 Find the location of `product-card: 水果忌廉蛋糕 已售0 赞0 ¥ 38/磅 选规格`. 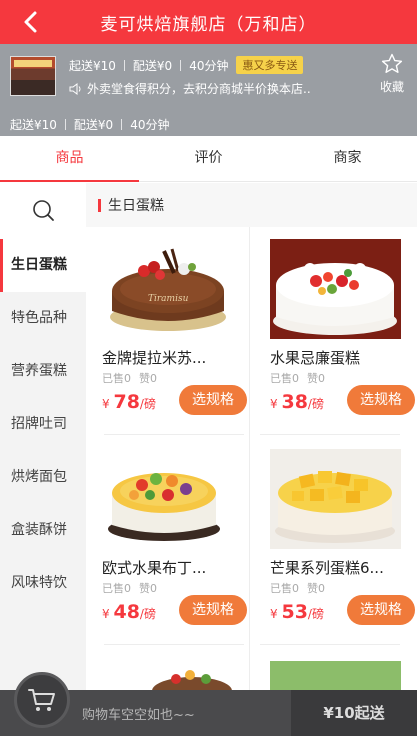

product-card: 水果忌廉蛋糕 已售0 赞0 ¥ 38/磅 选规格 is located at coordinates (343, 333).